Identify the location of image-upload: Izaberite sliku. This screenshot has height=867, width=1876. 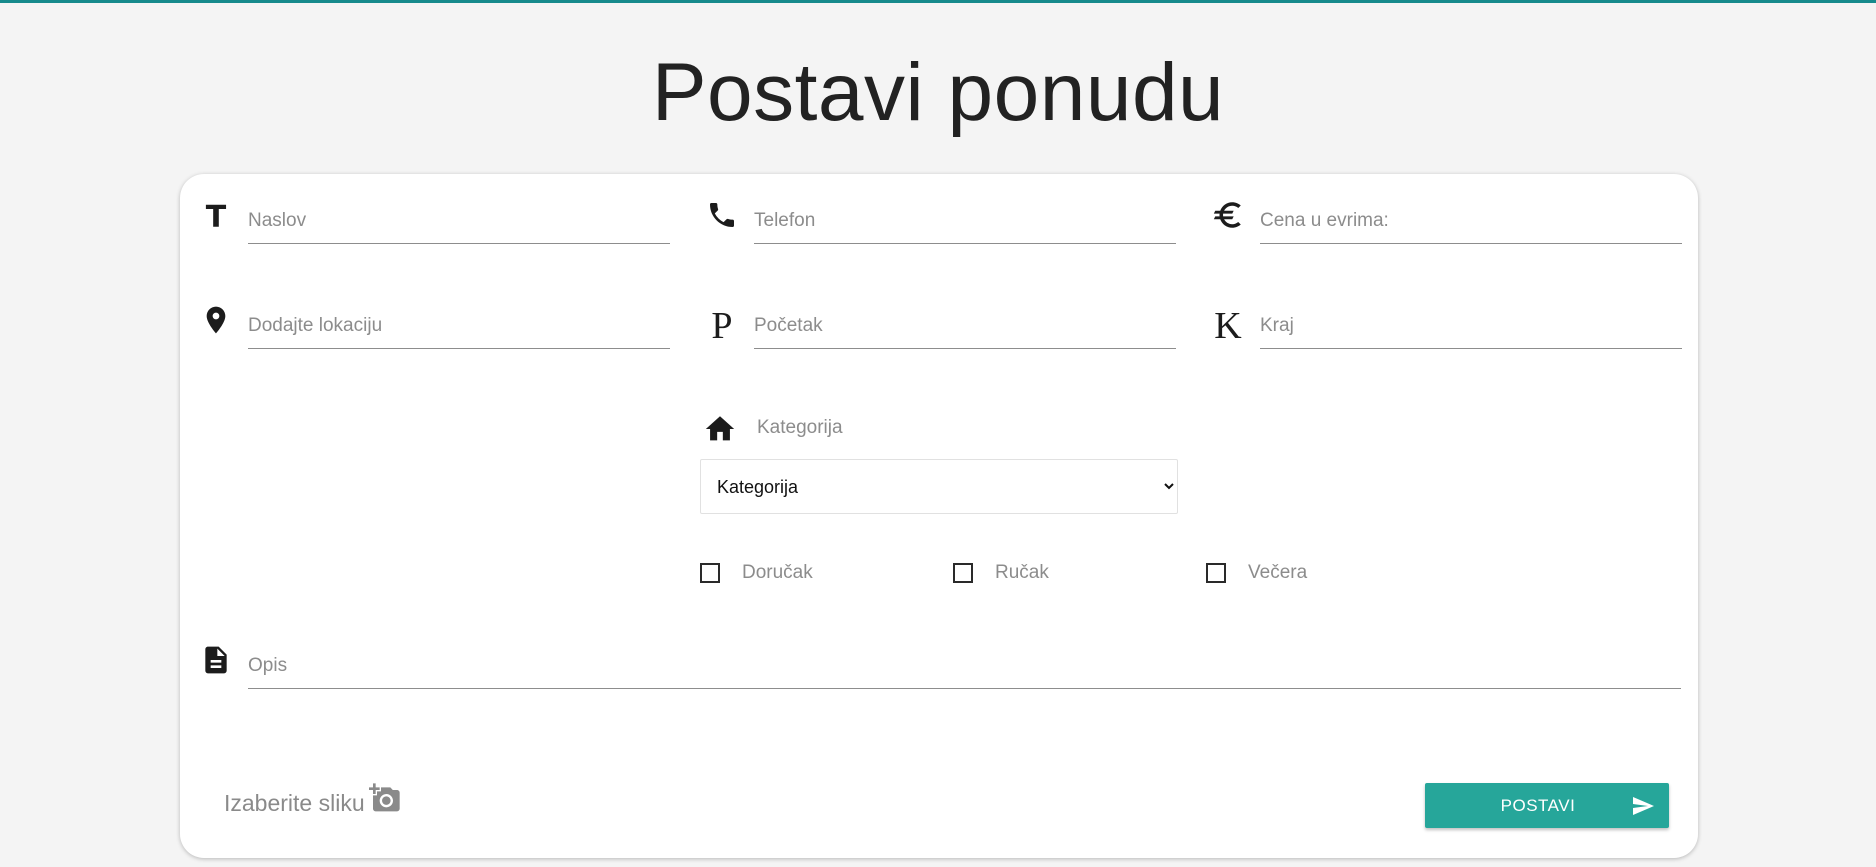
(312, 798).